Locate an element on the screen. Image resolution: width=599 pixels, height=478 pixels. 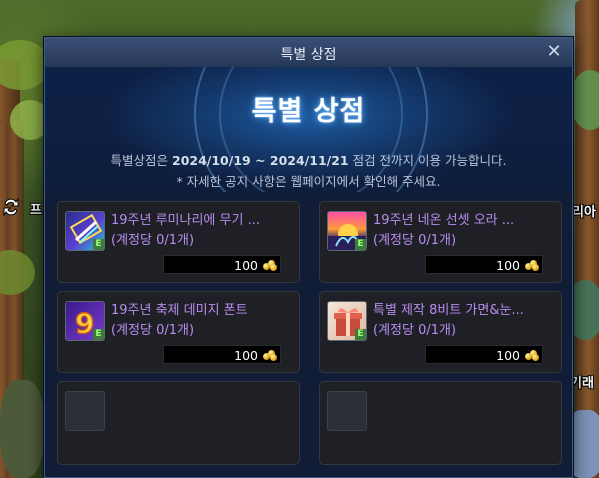
left-edge-text: 프 is located at coordinates (36, 210).